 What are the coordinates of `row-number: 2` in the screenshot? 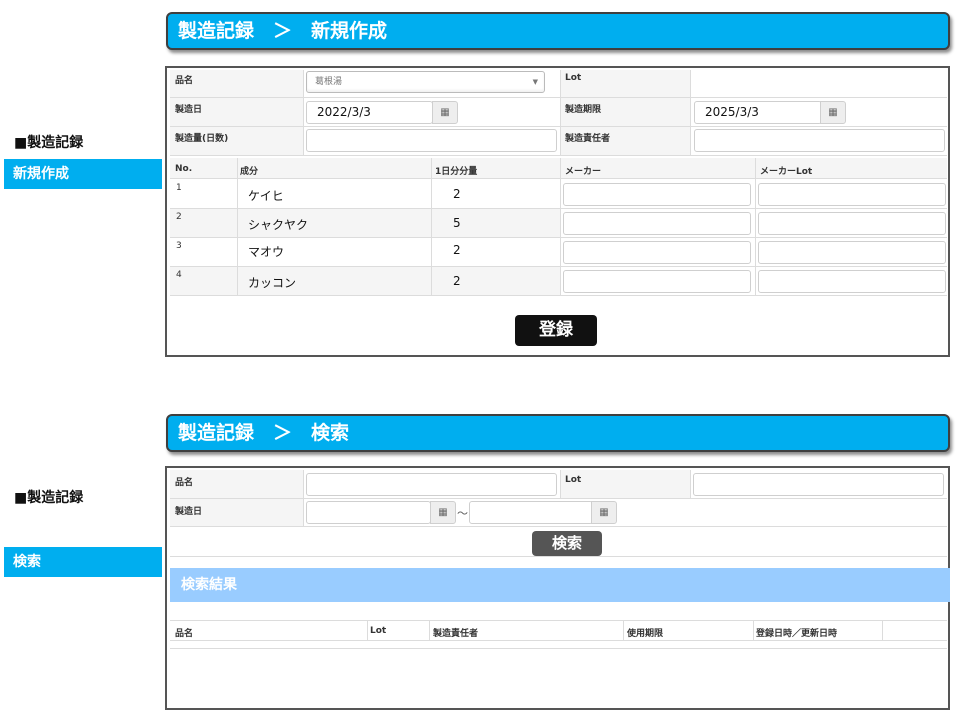 It's located at (179, 217).